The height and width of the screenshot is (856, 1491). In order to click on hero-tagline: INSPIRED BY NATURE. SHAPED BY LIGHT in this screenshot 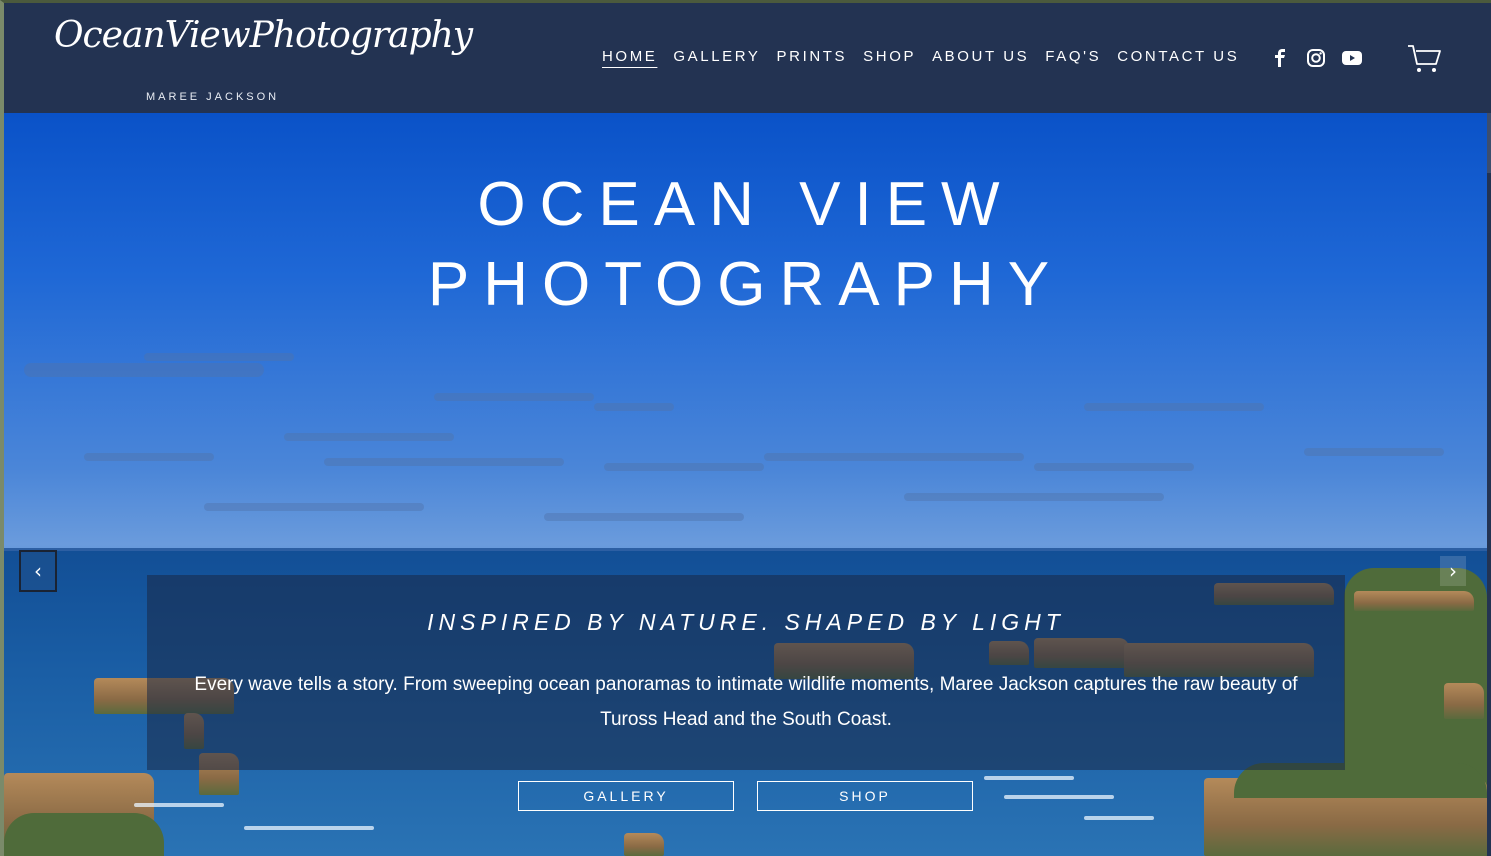, I will do `click(746, 622)`.